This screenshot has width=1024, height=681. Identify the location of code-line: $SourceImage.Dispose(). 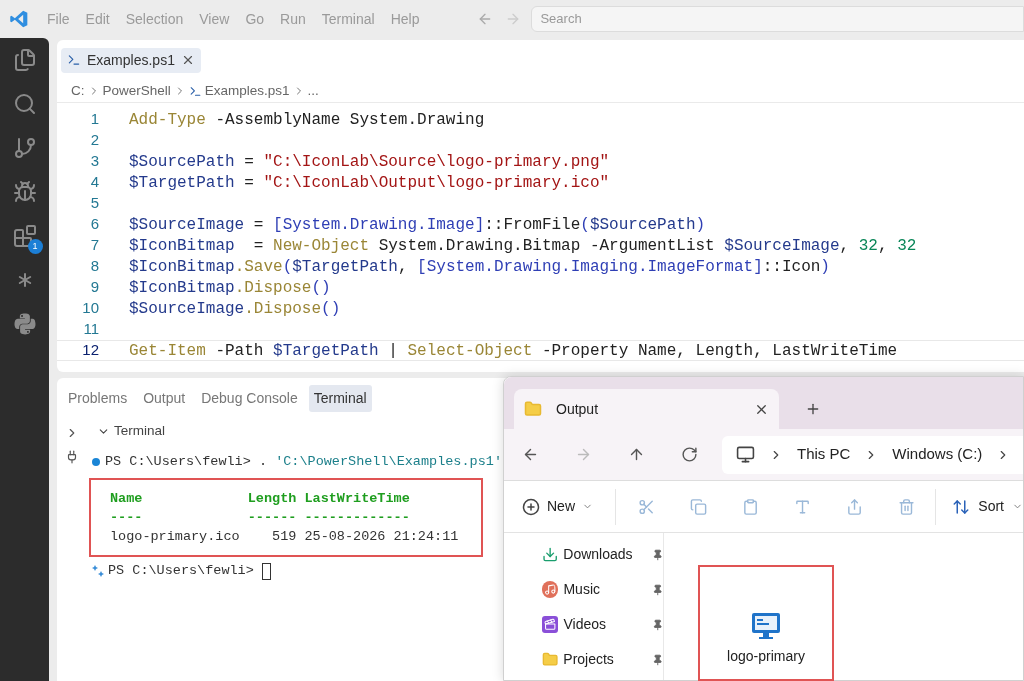
(235, 309).